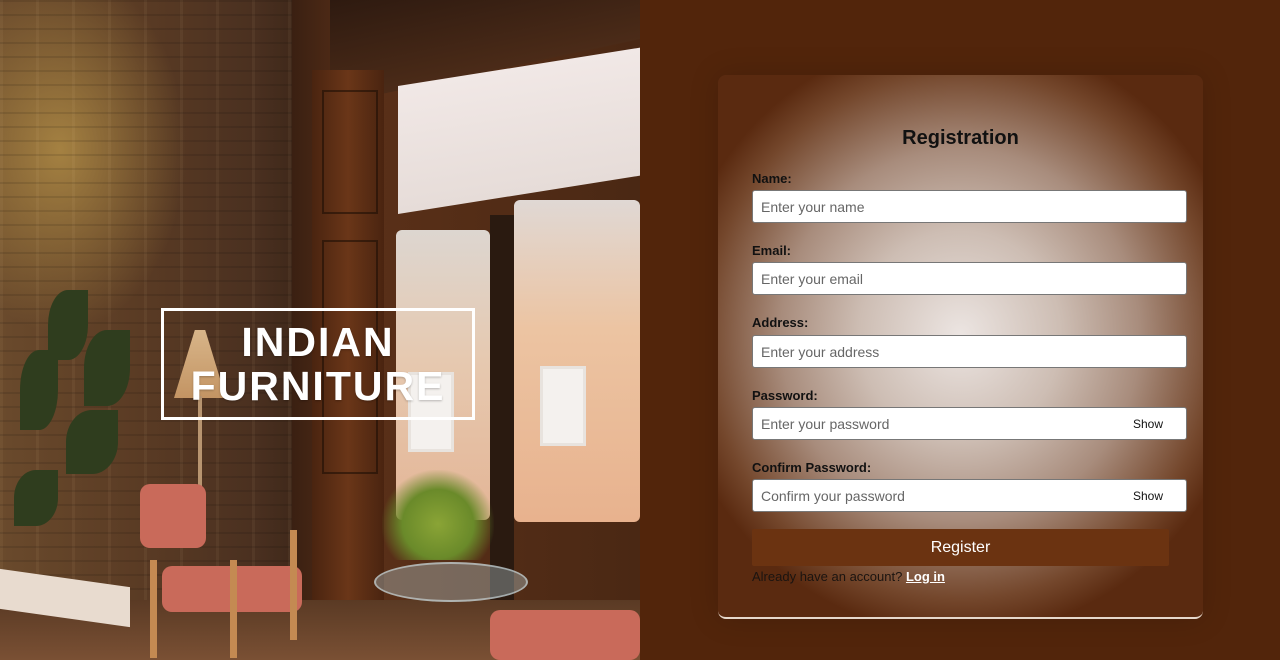 The height and width of the screenshot is (660, 1280). What do you see at coordinates (1148, 423) in the screenshot?
I see `show-password-button: Show` at bounding box center [1148, 423].